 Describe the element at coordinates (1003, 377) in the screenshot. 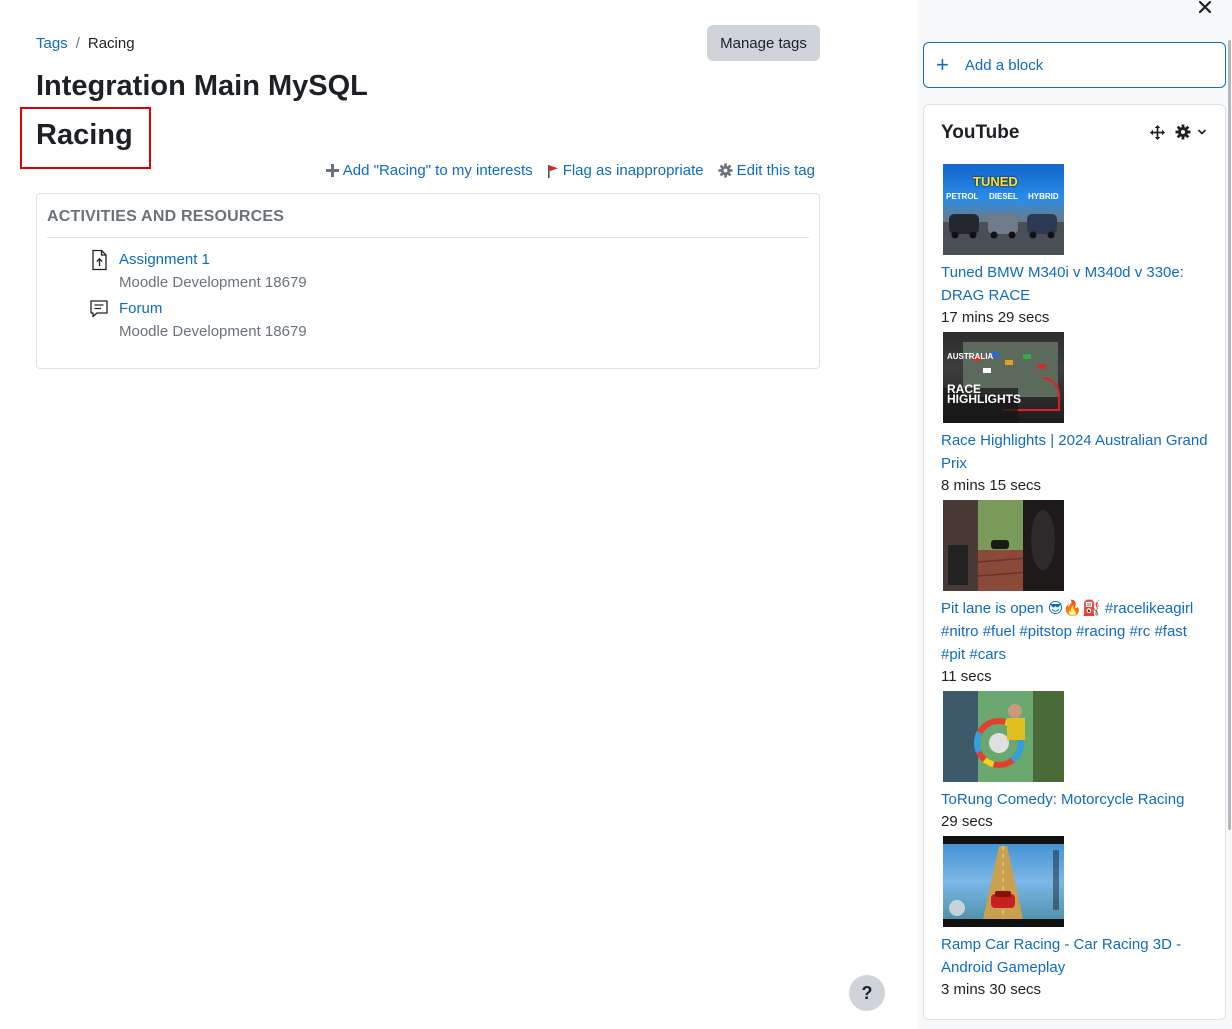

I see `video-thumbnail: AUSTRALIA RACE HIGHLIGHTS` at that location.